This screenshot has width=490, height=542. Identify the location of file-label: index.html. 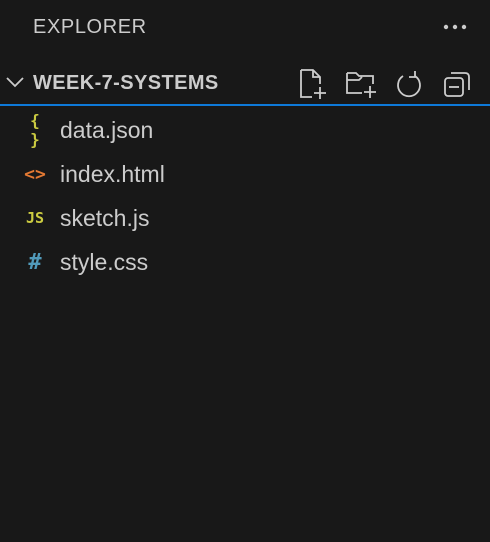
(112, 174).